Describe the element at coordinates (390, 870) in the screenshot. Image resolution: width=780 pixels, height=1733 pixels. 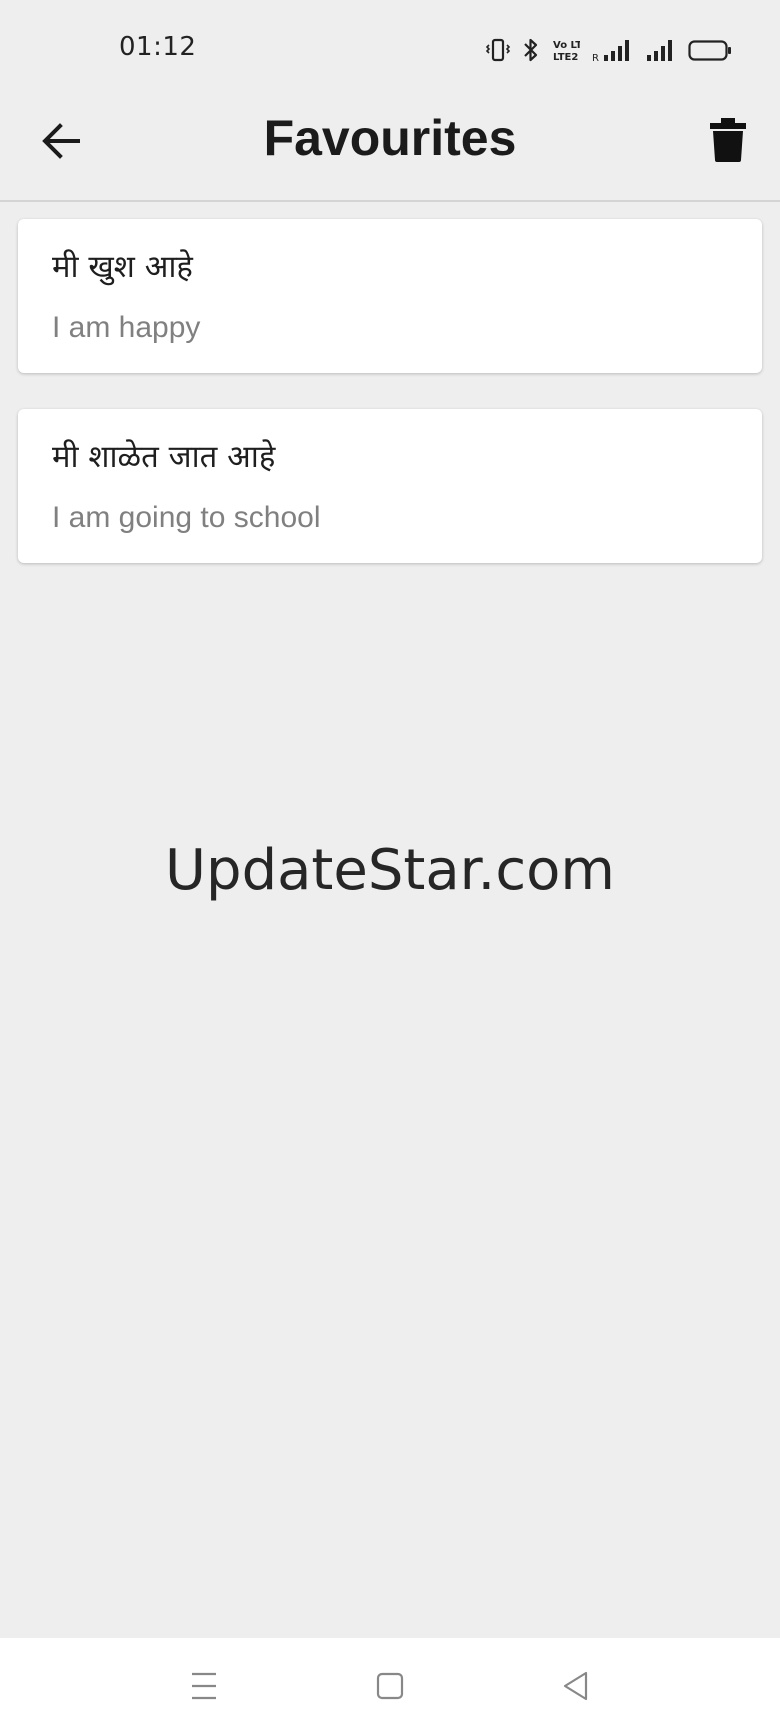
I see `watermark: UpdateStar.com` at that location.